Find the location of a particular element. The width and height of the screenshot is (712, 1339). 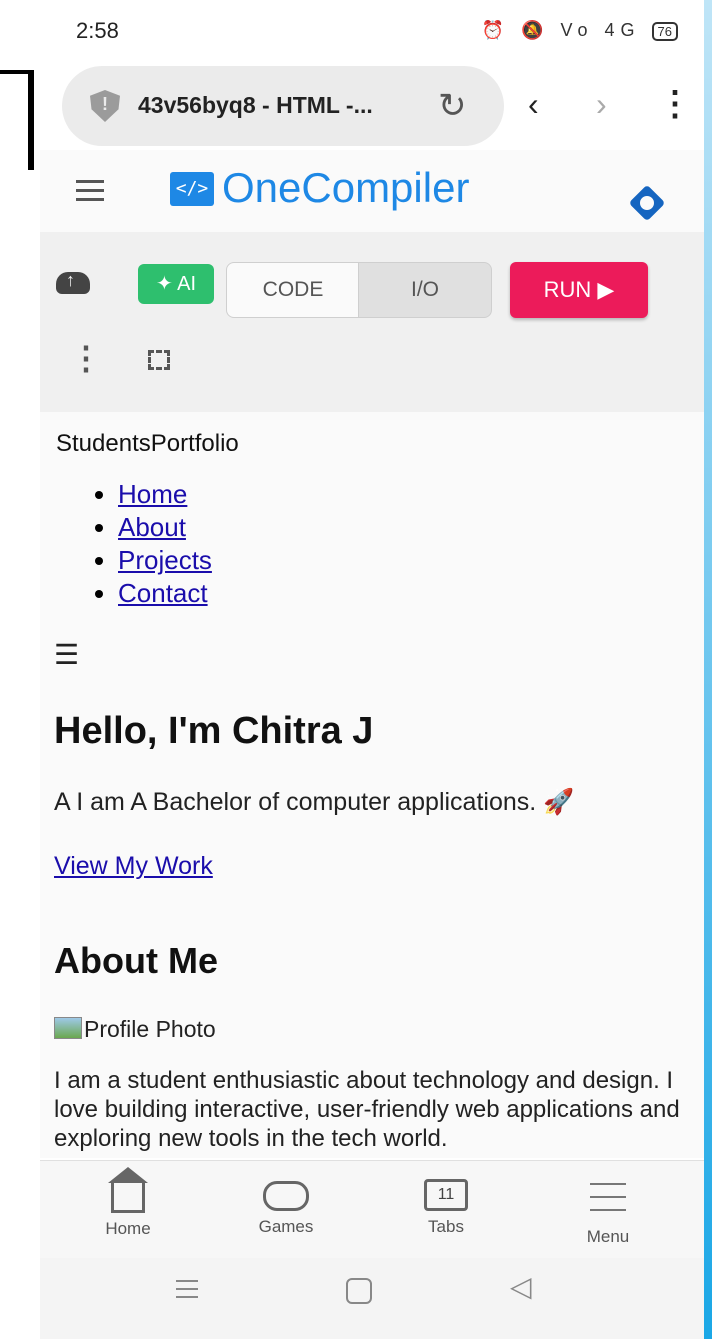

view-work-link: View My Work is located at coordinates (133, 866).